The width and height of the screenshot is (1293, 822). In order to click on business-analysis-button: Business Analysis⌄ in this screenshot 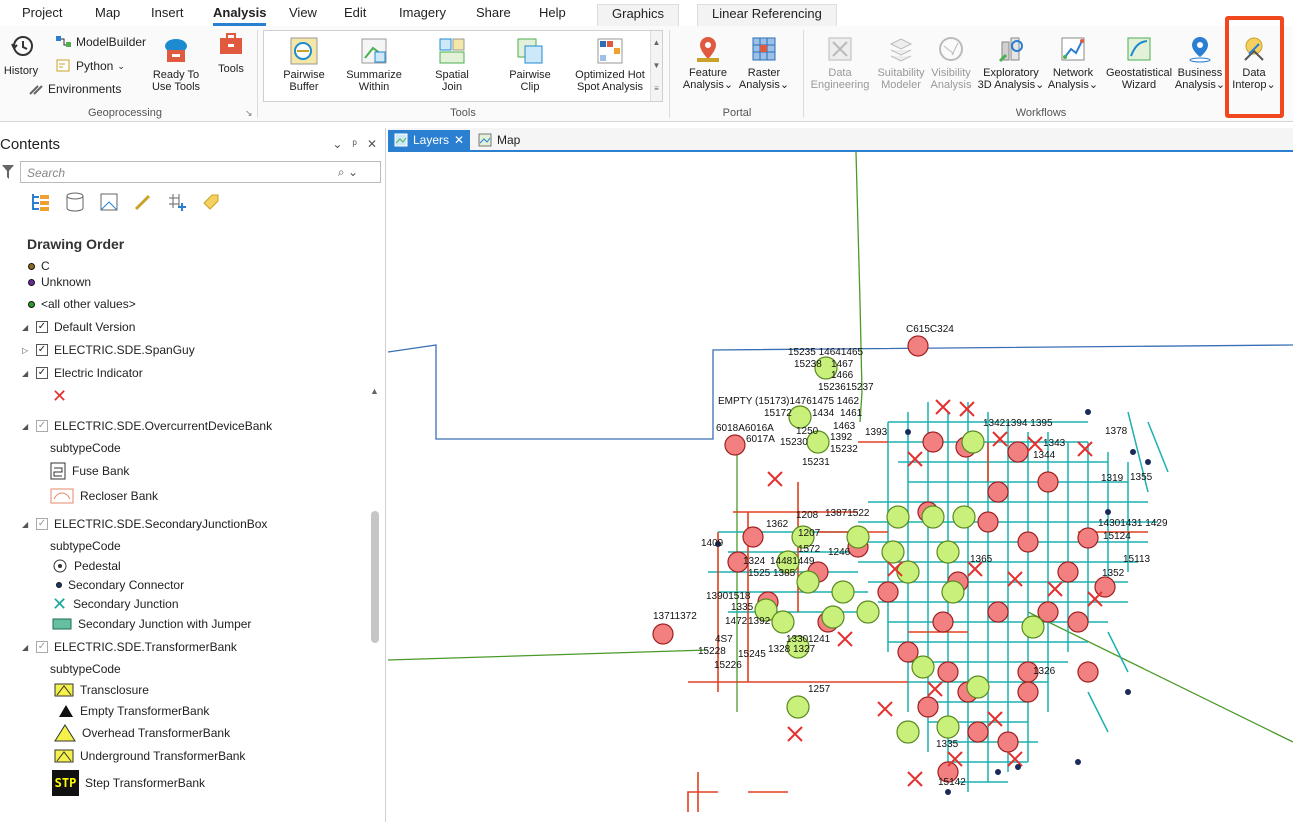, I will do `click(1200, 62)`.